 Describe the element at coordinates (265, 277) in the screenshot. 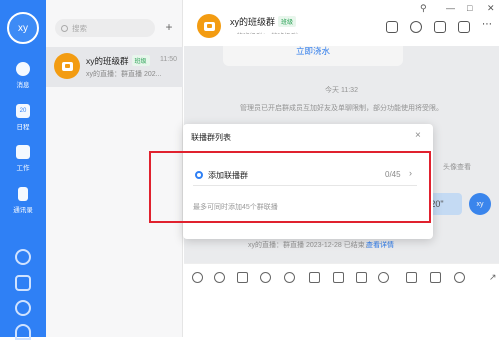

I see `scissors-icon` at that location.